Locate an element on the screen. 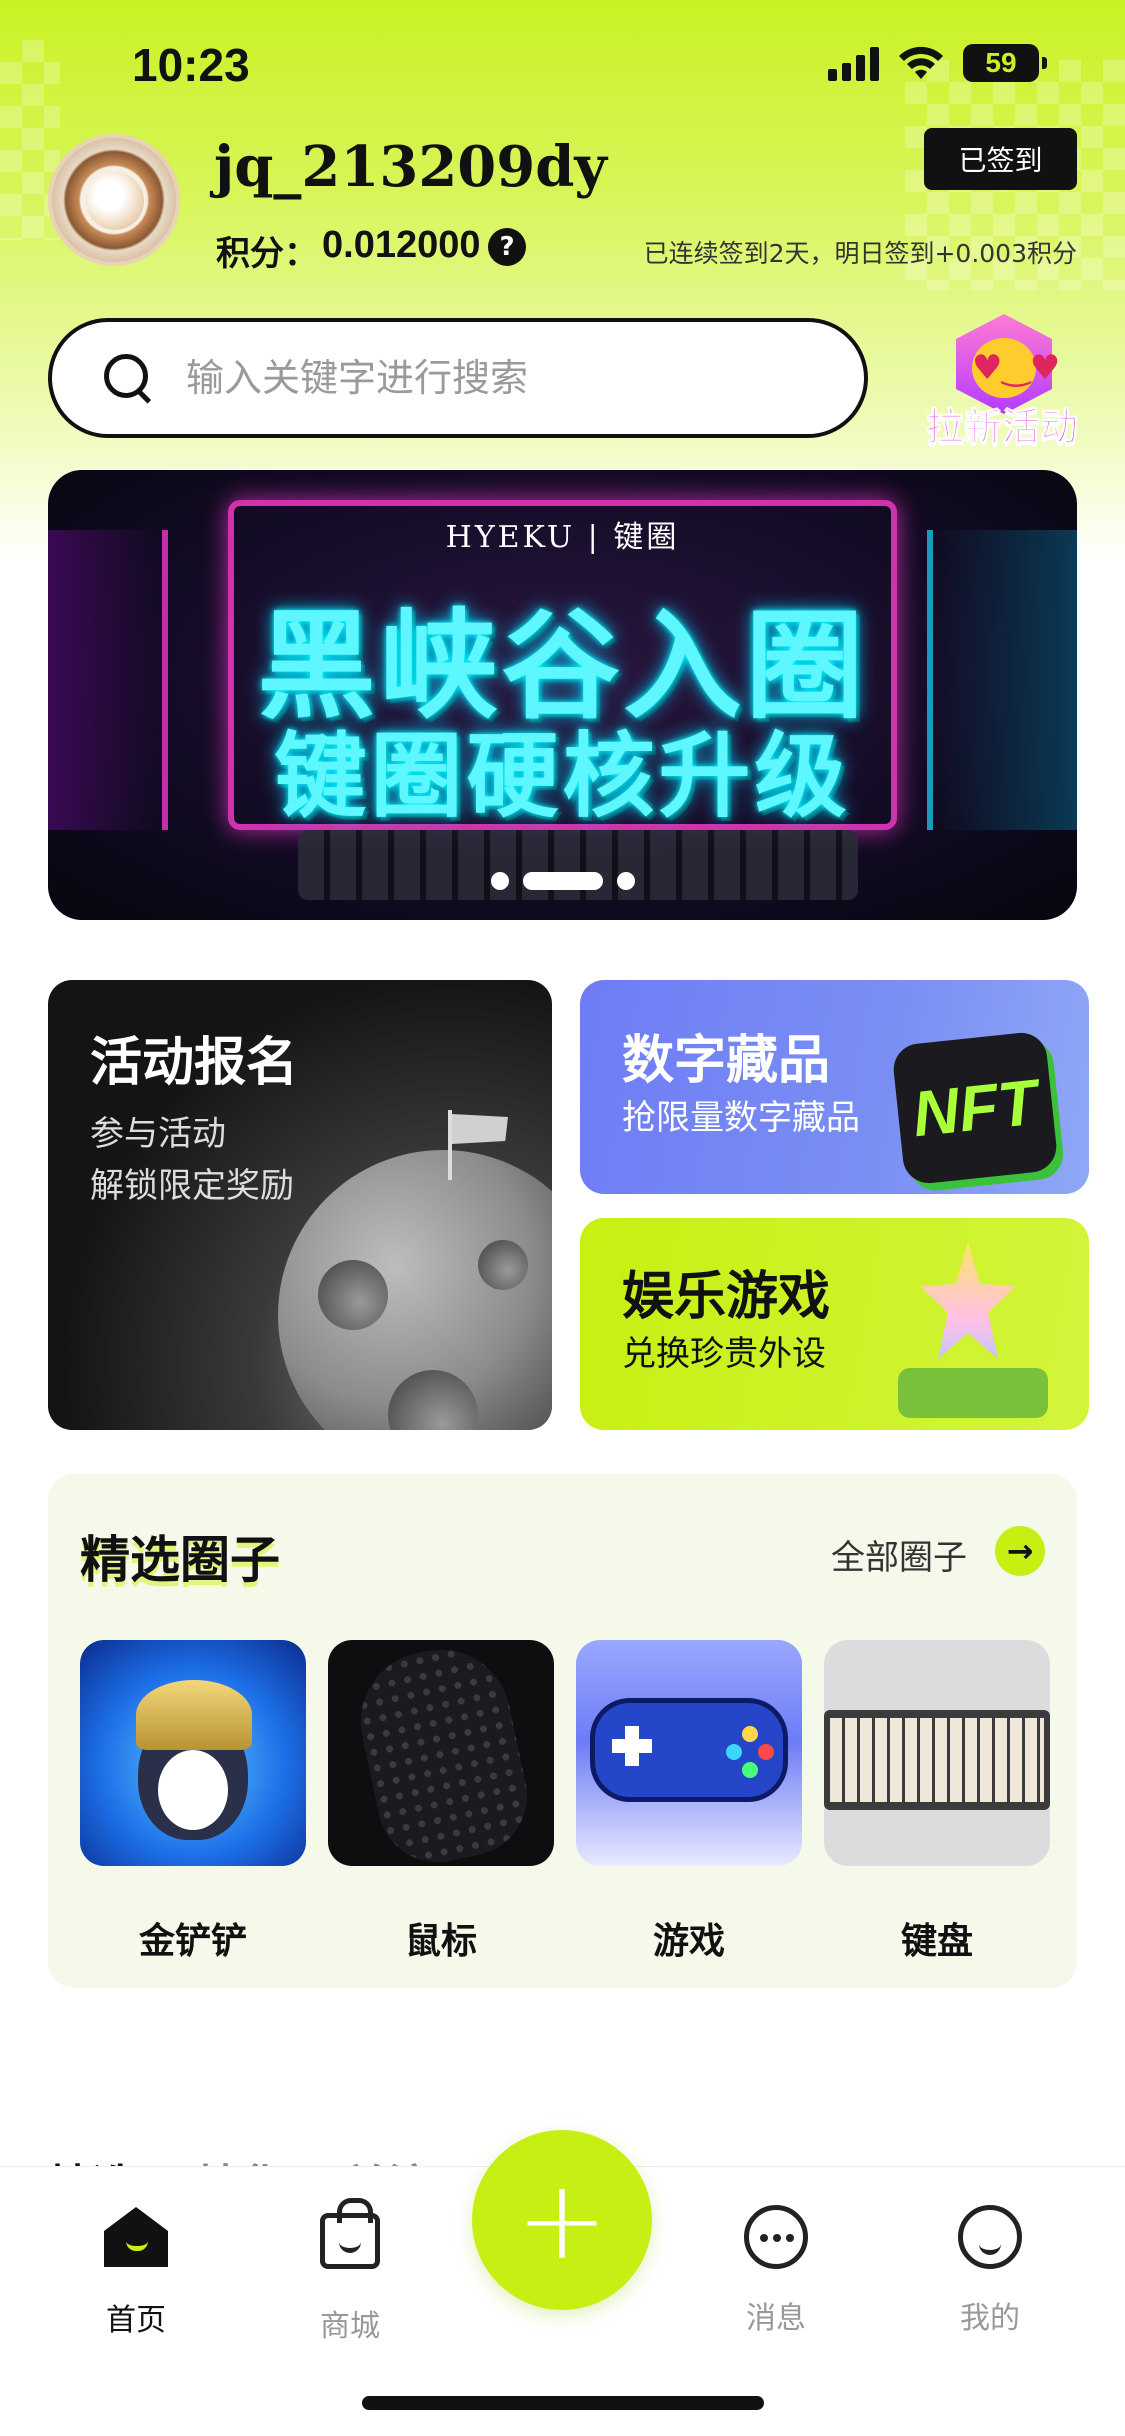  battery-icon: 59 is located at coordinates (1005, 63).